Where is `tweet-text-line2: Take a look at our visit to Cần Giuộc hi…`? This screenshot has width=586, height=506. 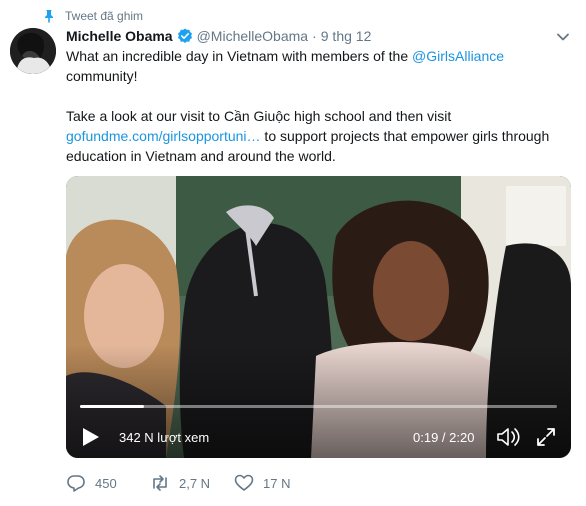 tweet-text-line2: Take a look at our visit to Cần Giuộc hi… is located at coordinates (259, 116).